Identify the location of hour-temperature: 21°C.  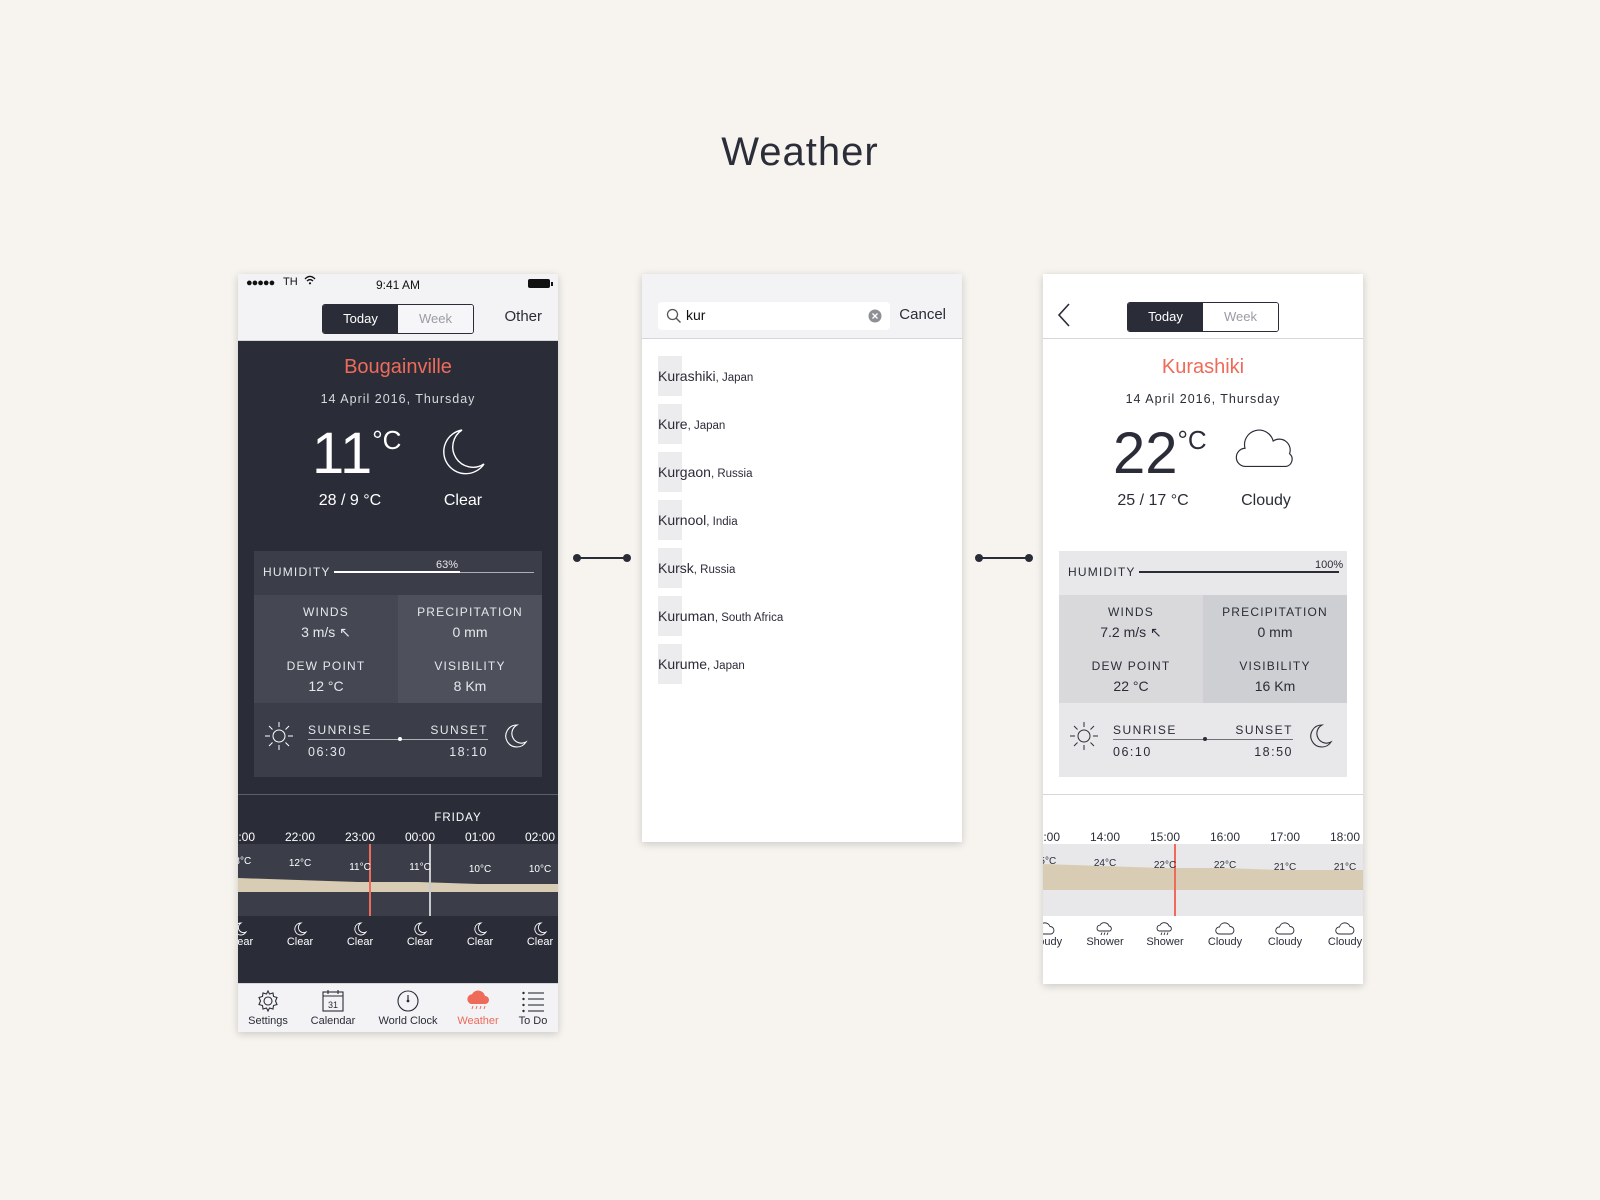
(1345, 867).